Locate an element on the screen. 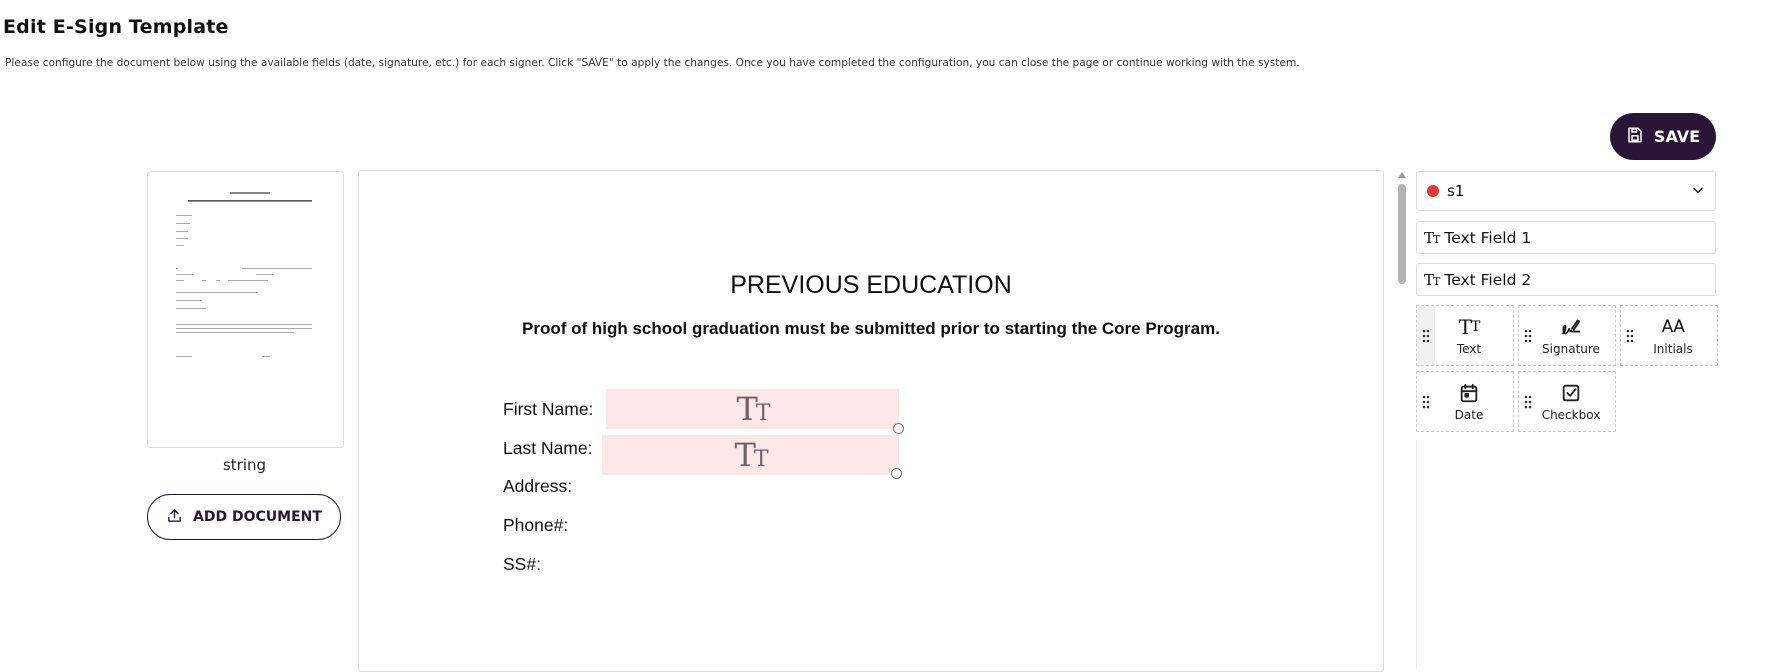 The image size is (1781, 672). document-label-last-name: Last Name: is located at coordinates (548, 448).